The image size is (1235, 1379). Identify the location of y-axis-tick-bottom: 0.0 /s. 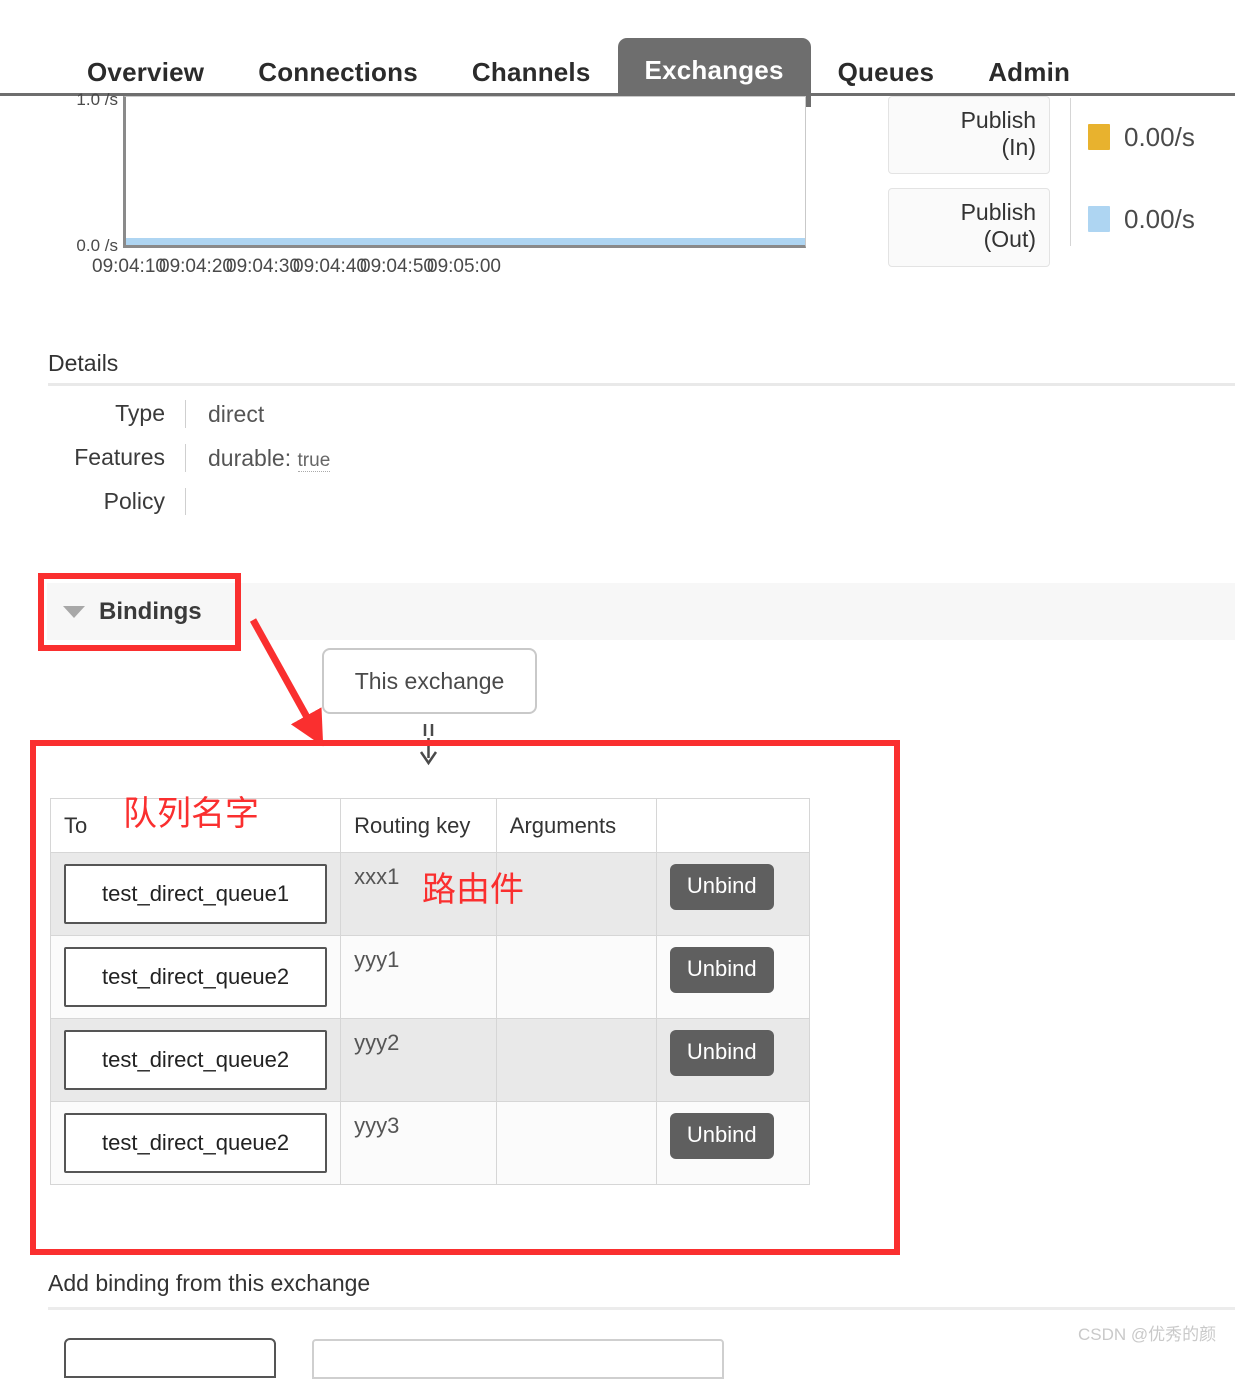
(97, 245).